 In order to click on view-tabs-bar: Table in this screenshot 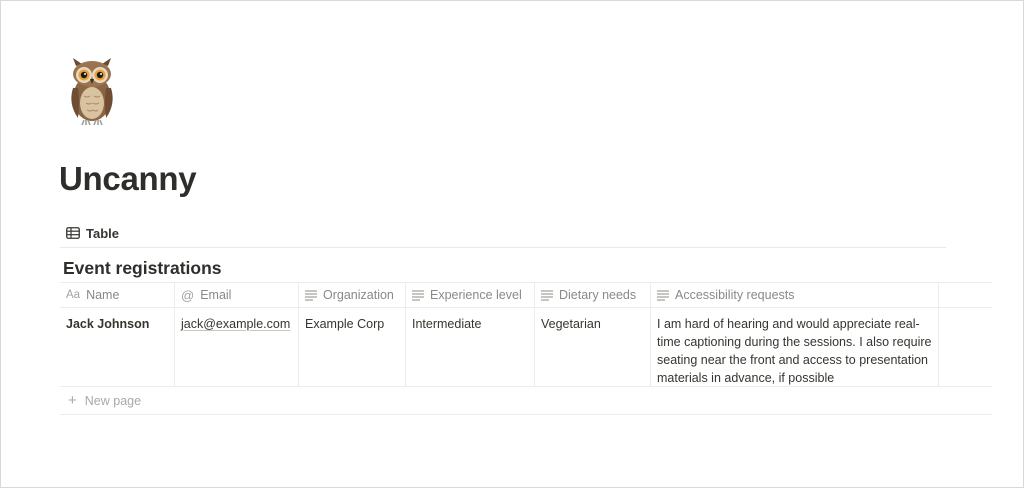, I will do `click(503, 233)`.